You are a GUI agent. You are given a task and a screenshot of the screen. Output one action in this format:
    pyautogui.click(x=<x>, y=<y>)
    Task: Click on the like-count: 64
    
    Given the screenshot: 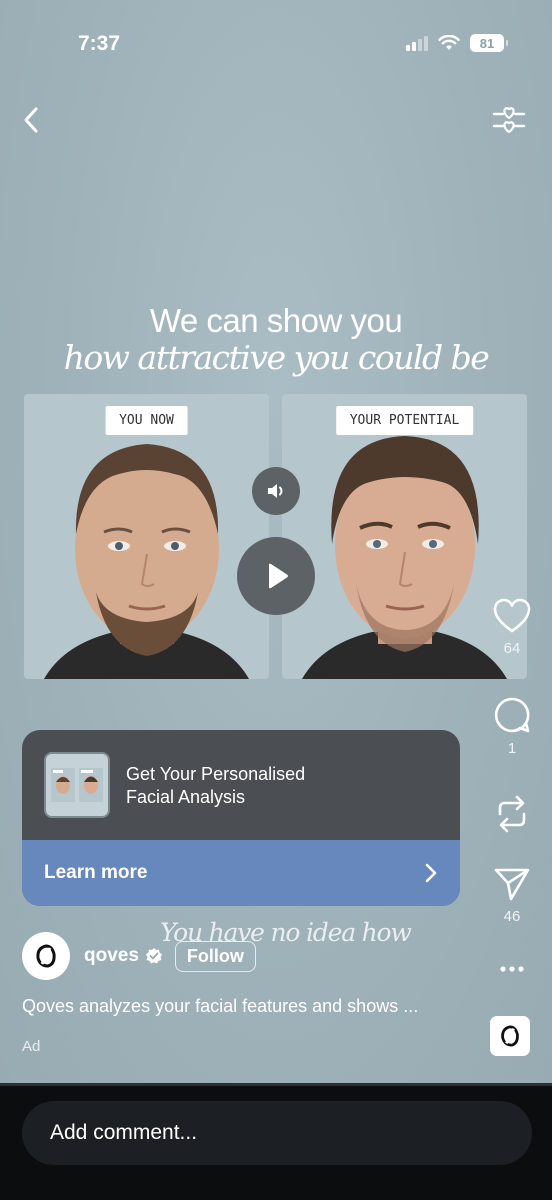 What is the action you would take?
    pyautogui.click(x=512, y=648)
    